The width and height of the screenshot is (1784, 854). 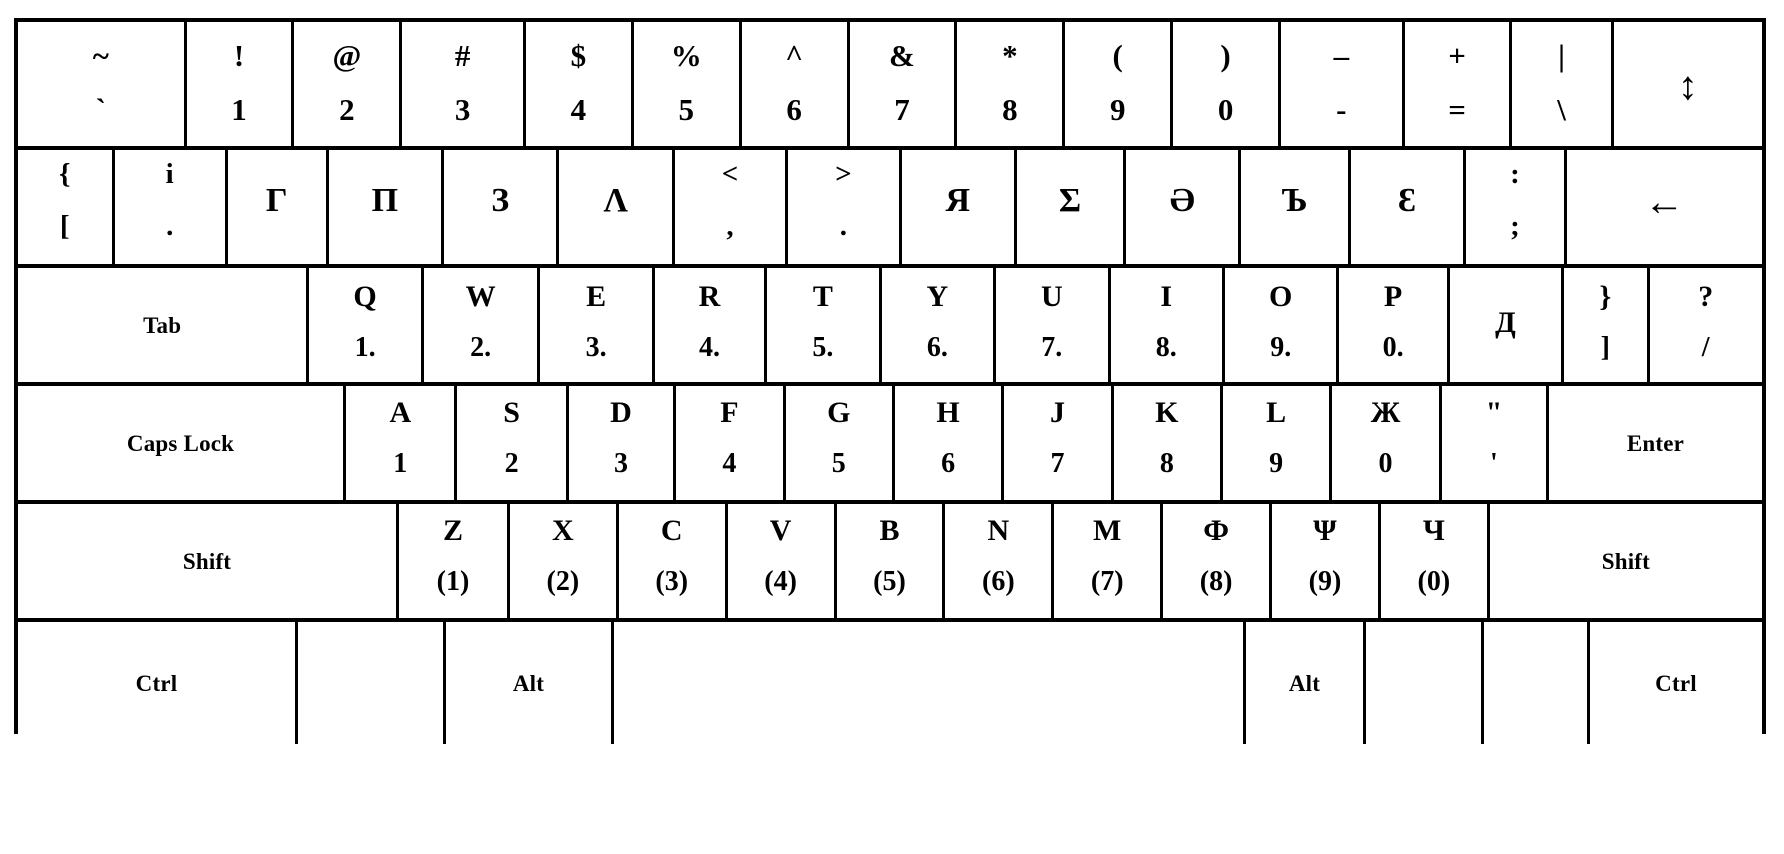 I want to click on key-che: Ч (0), so click(x=1435, y=561).